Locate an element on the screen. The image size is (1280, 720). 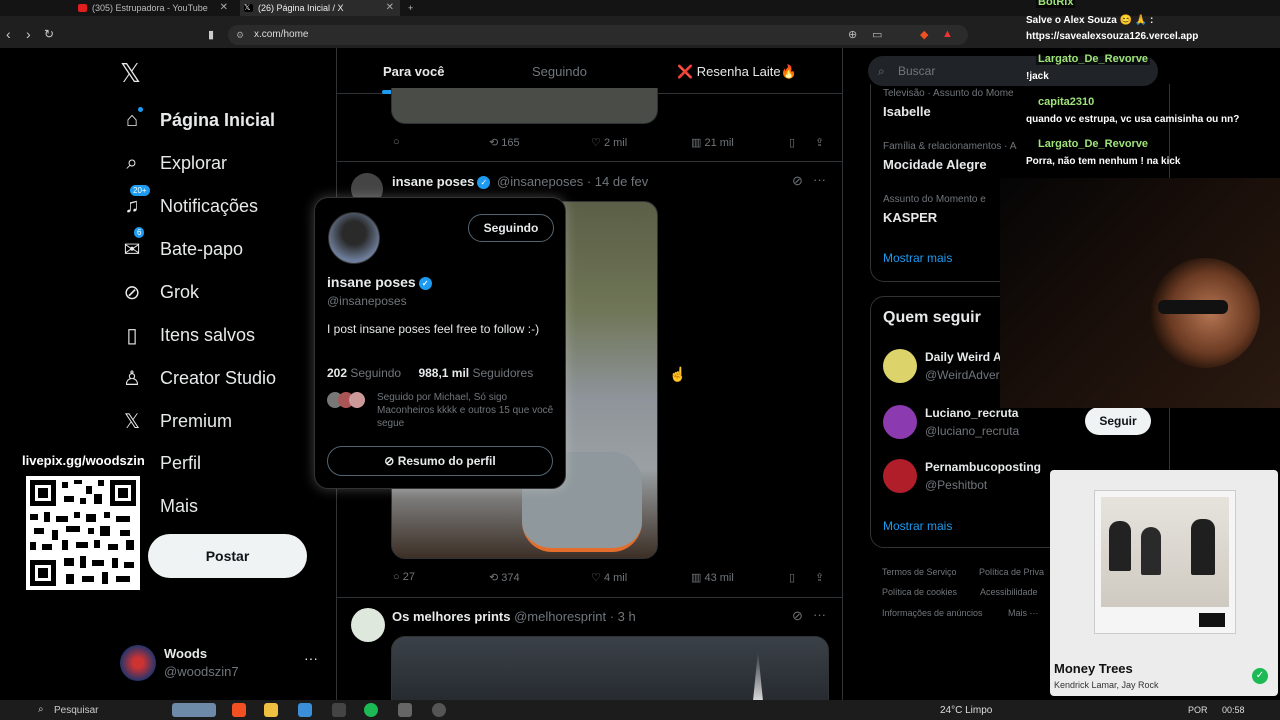
brave-shield-icon: ◆ is located at coordinates (924, 34).